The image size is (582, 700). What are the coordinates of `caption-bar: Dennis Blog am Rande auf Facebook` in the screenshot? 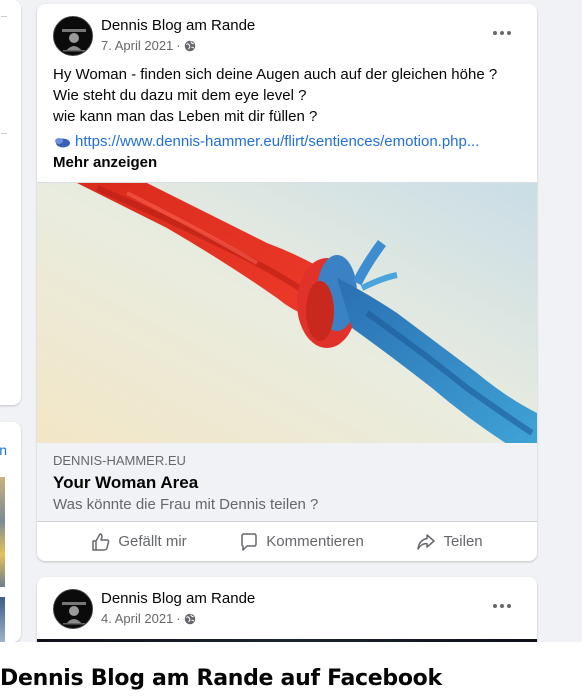 It's located at (291, 671).